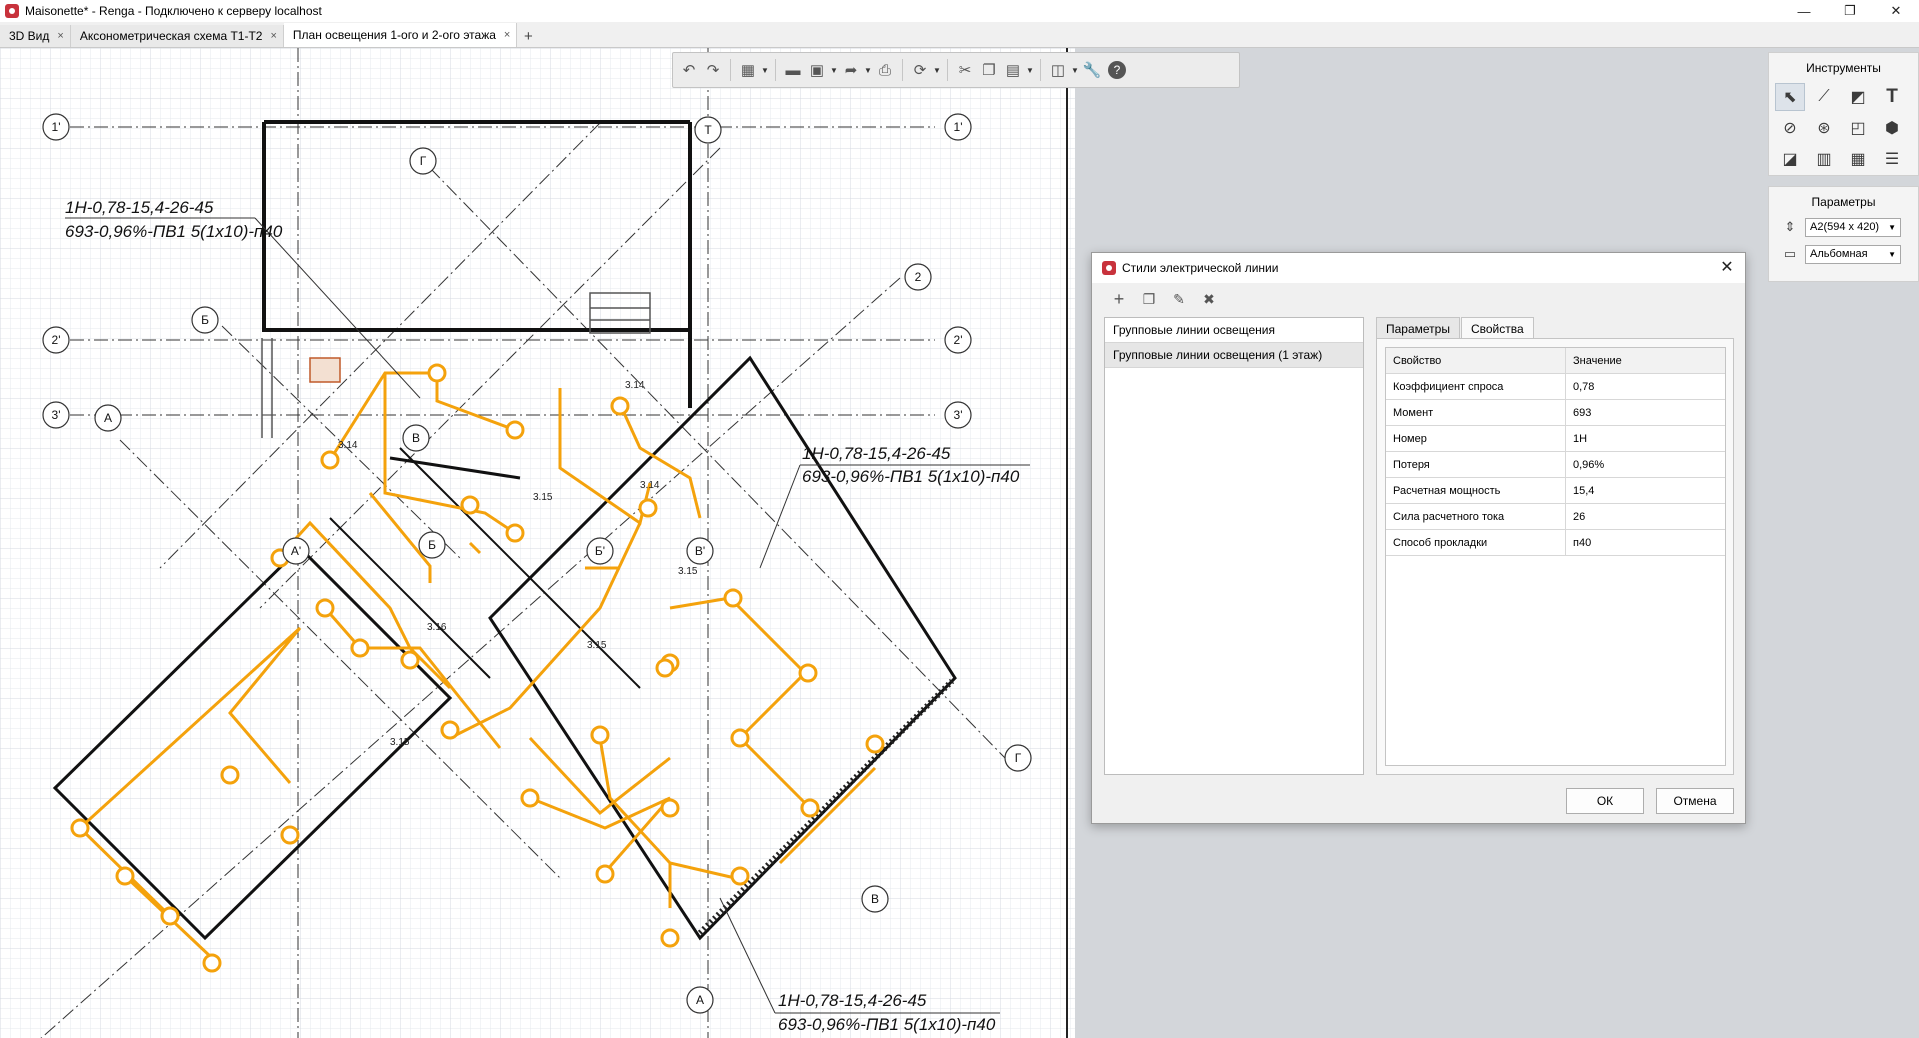  I want to click on sheet-format-select: A2(594 x 420) ▼, so click(1853, 227).